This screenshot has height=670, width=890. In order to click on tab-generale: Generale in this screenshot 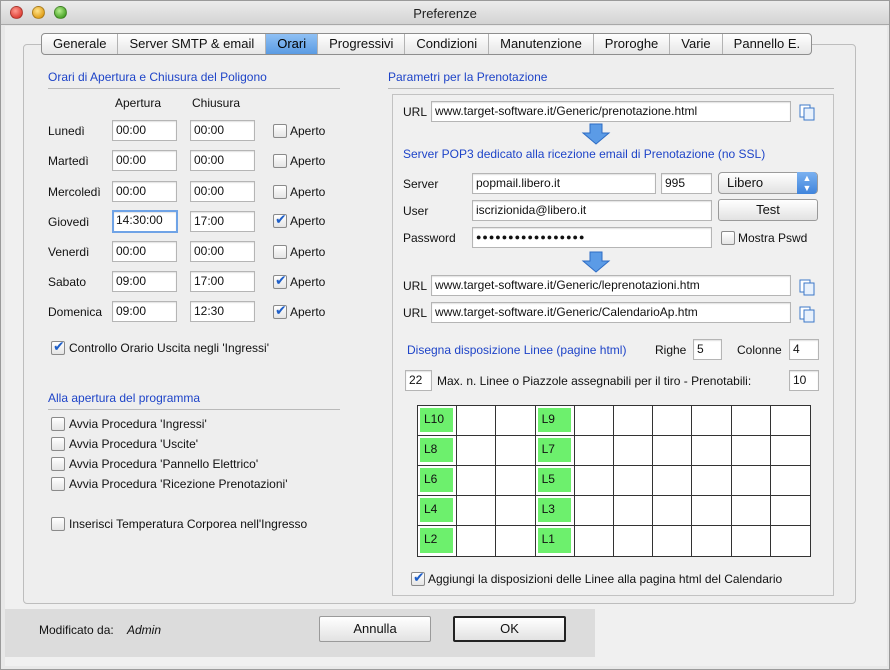, I will do `click(80, 44)`.